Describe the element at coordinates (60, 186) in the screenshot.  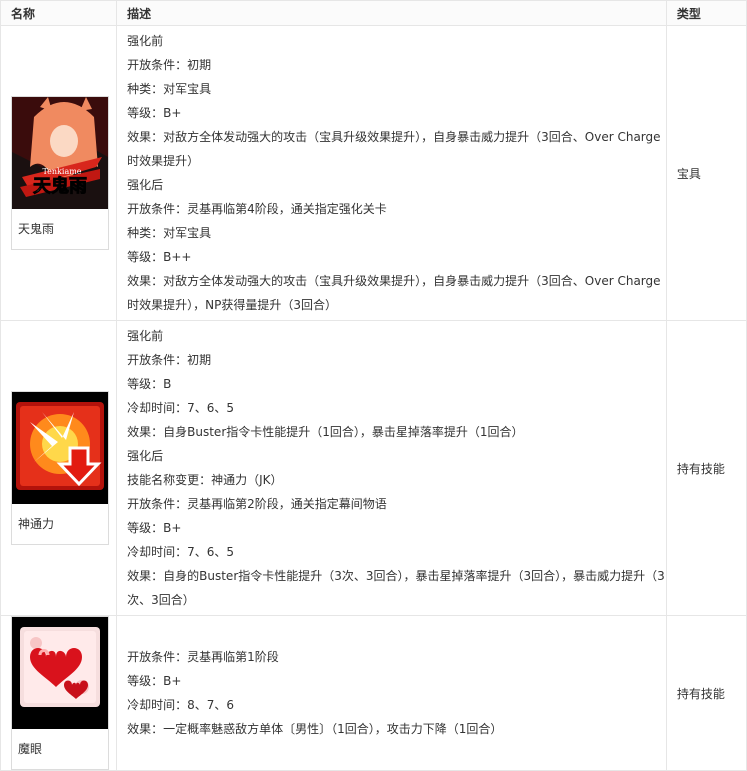
I see `art-title: 天鬼雨` at that location.